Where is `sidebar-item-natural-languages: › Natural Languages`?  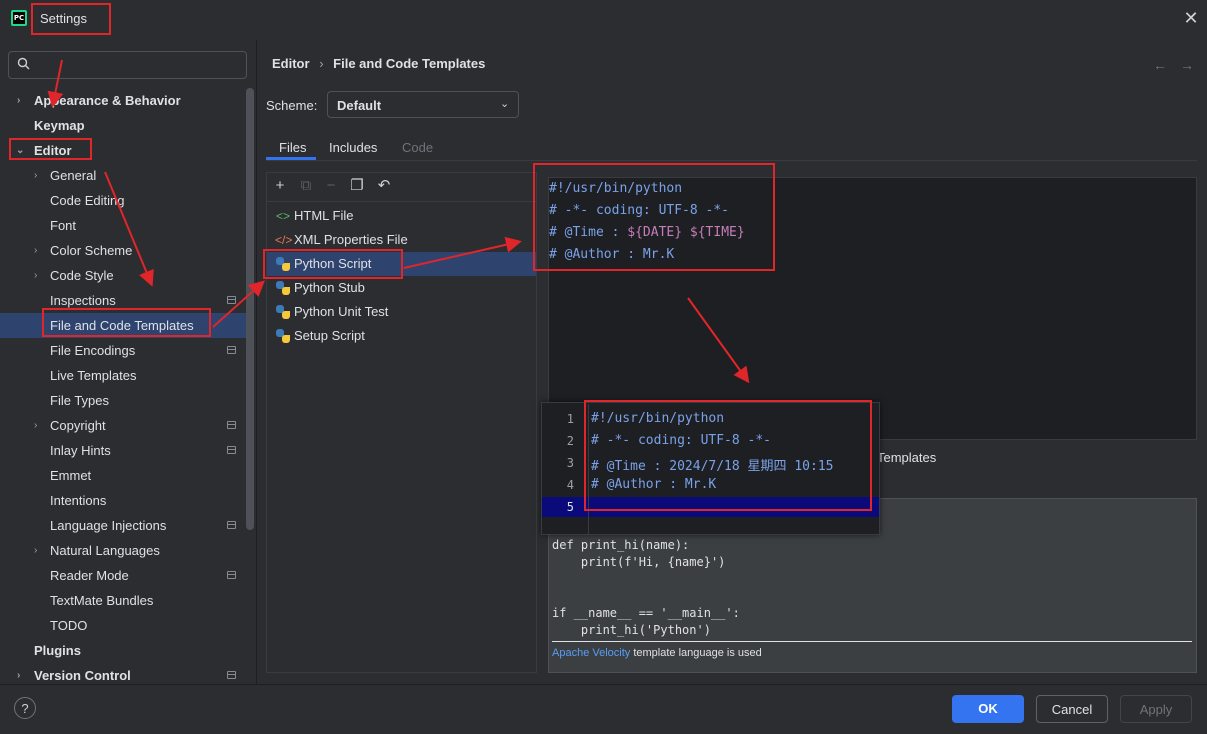 sidebar-item-natural-languages: › Natural Languages is located at coordinates (123, 550).